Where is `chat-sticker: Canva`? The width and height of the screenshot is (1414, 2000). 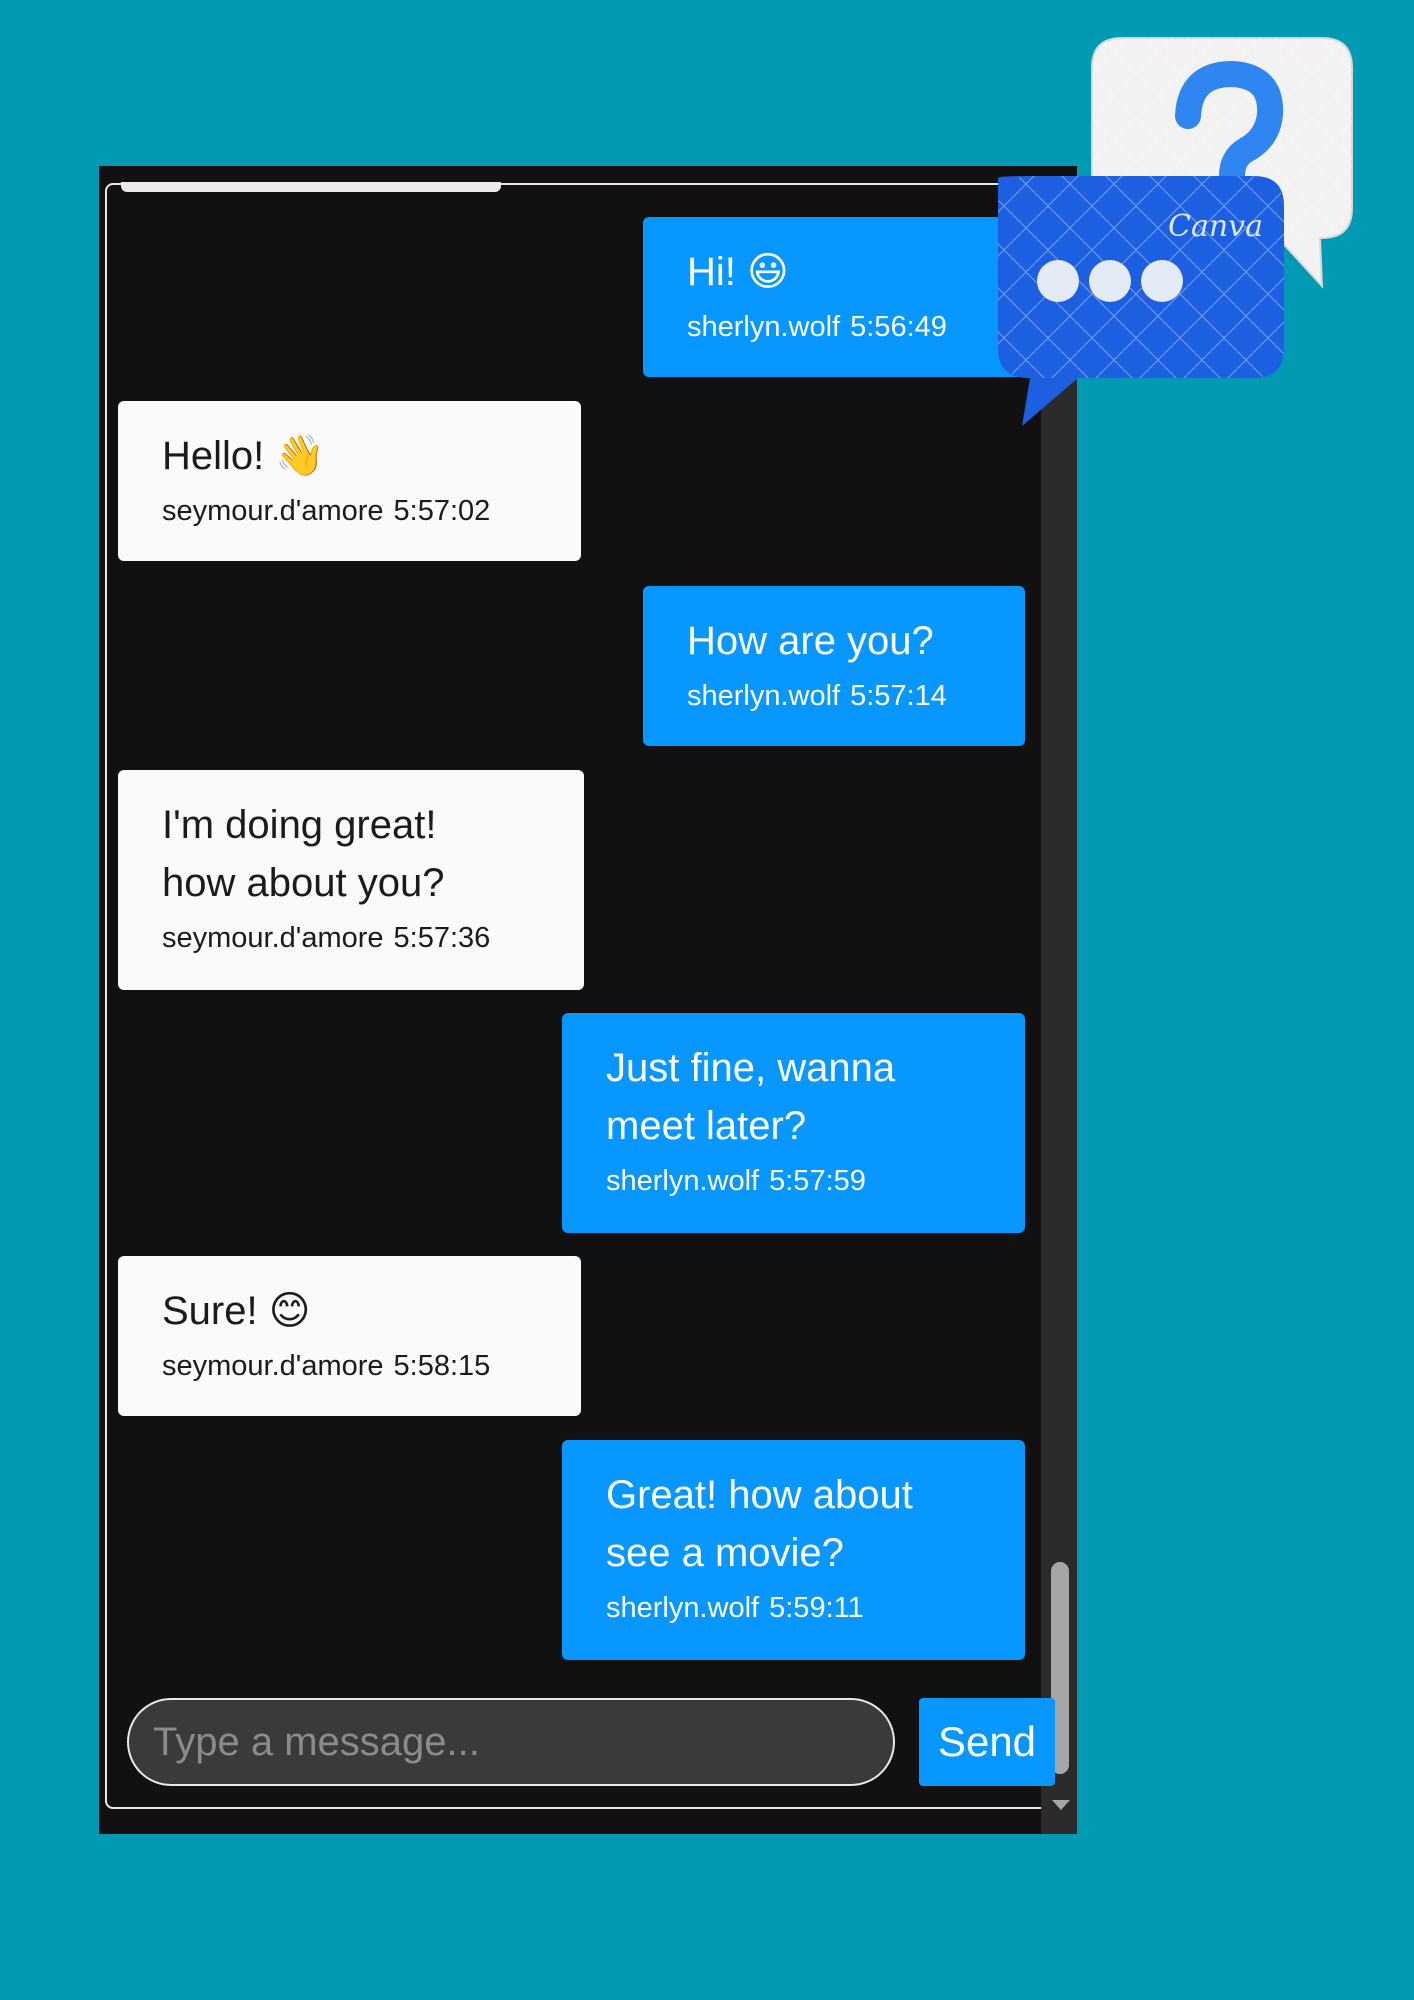 chat-sticker: Canva is located at coordinates (1175, 231).